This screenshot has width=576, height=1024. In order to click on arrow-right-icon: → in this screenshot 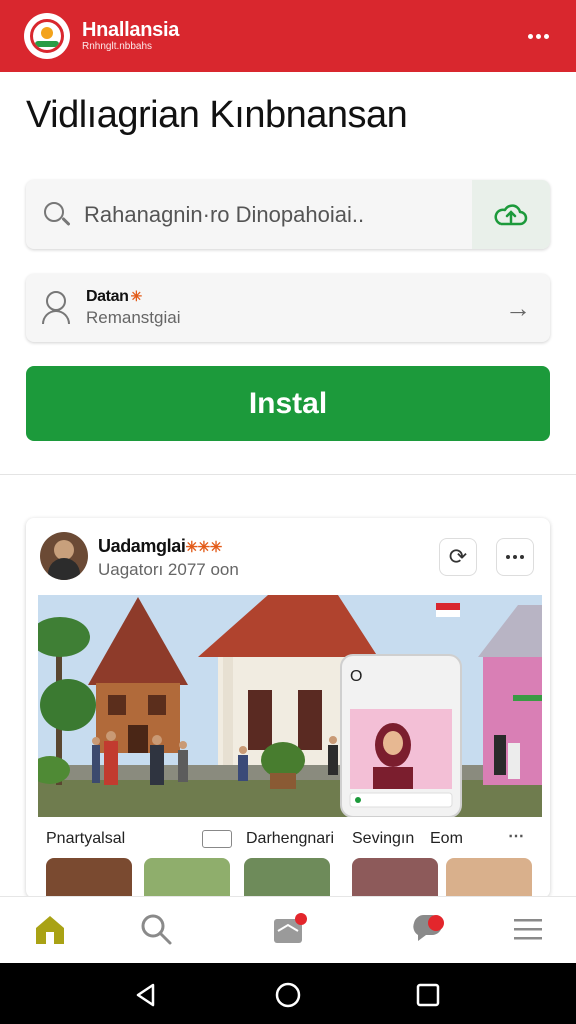, I will do `click(518, 308)`.